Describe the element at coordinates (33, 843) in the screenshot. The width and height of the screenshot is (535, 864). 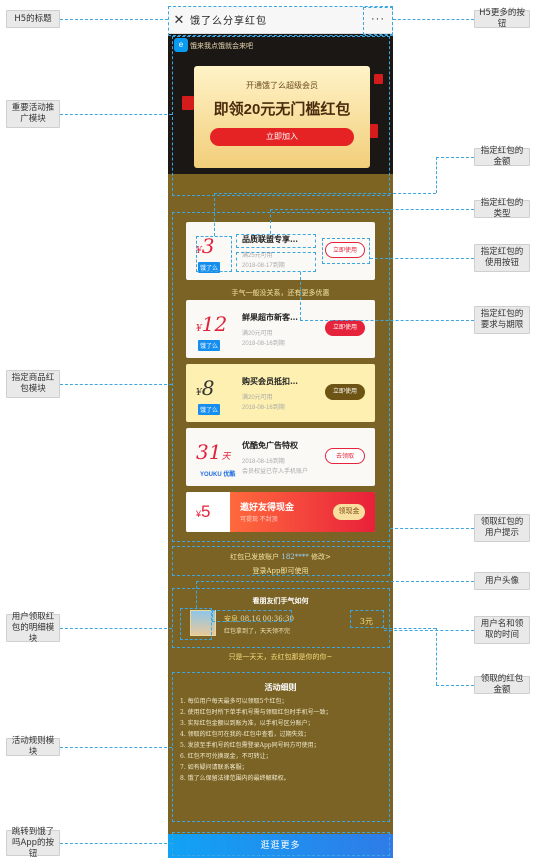
I see `ann-jump: 跳转到饿了吗App的按钮` at that location.